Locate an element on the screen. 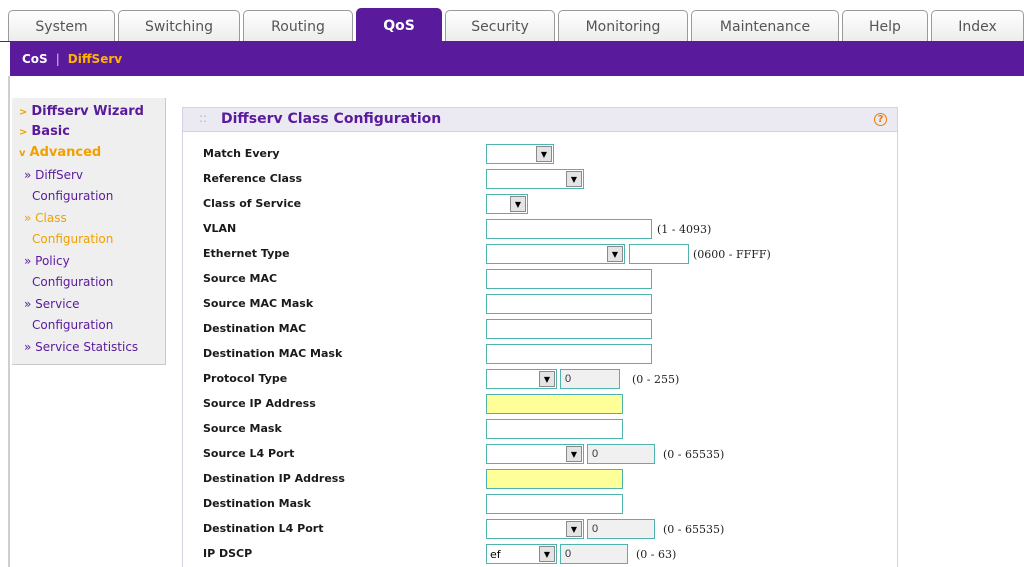 The height and width of the screenshot is (567, 1024). panel-header: :: Diffserv Class Configuration ? is located at coordinates (540, 120).